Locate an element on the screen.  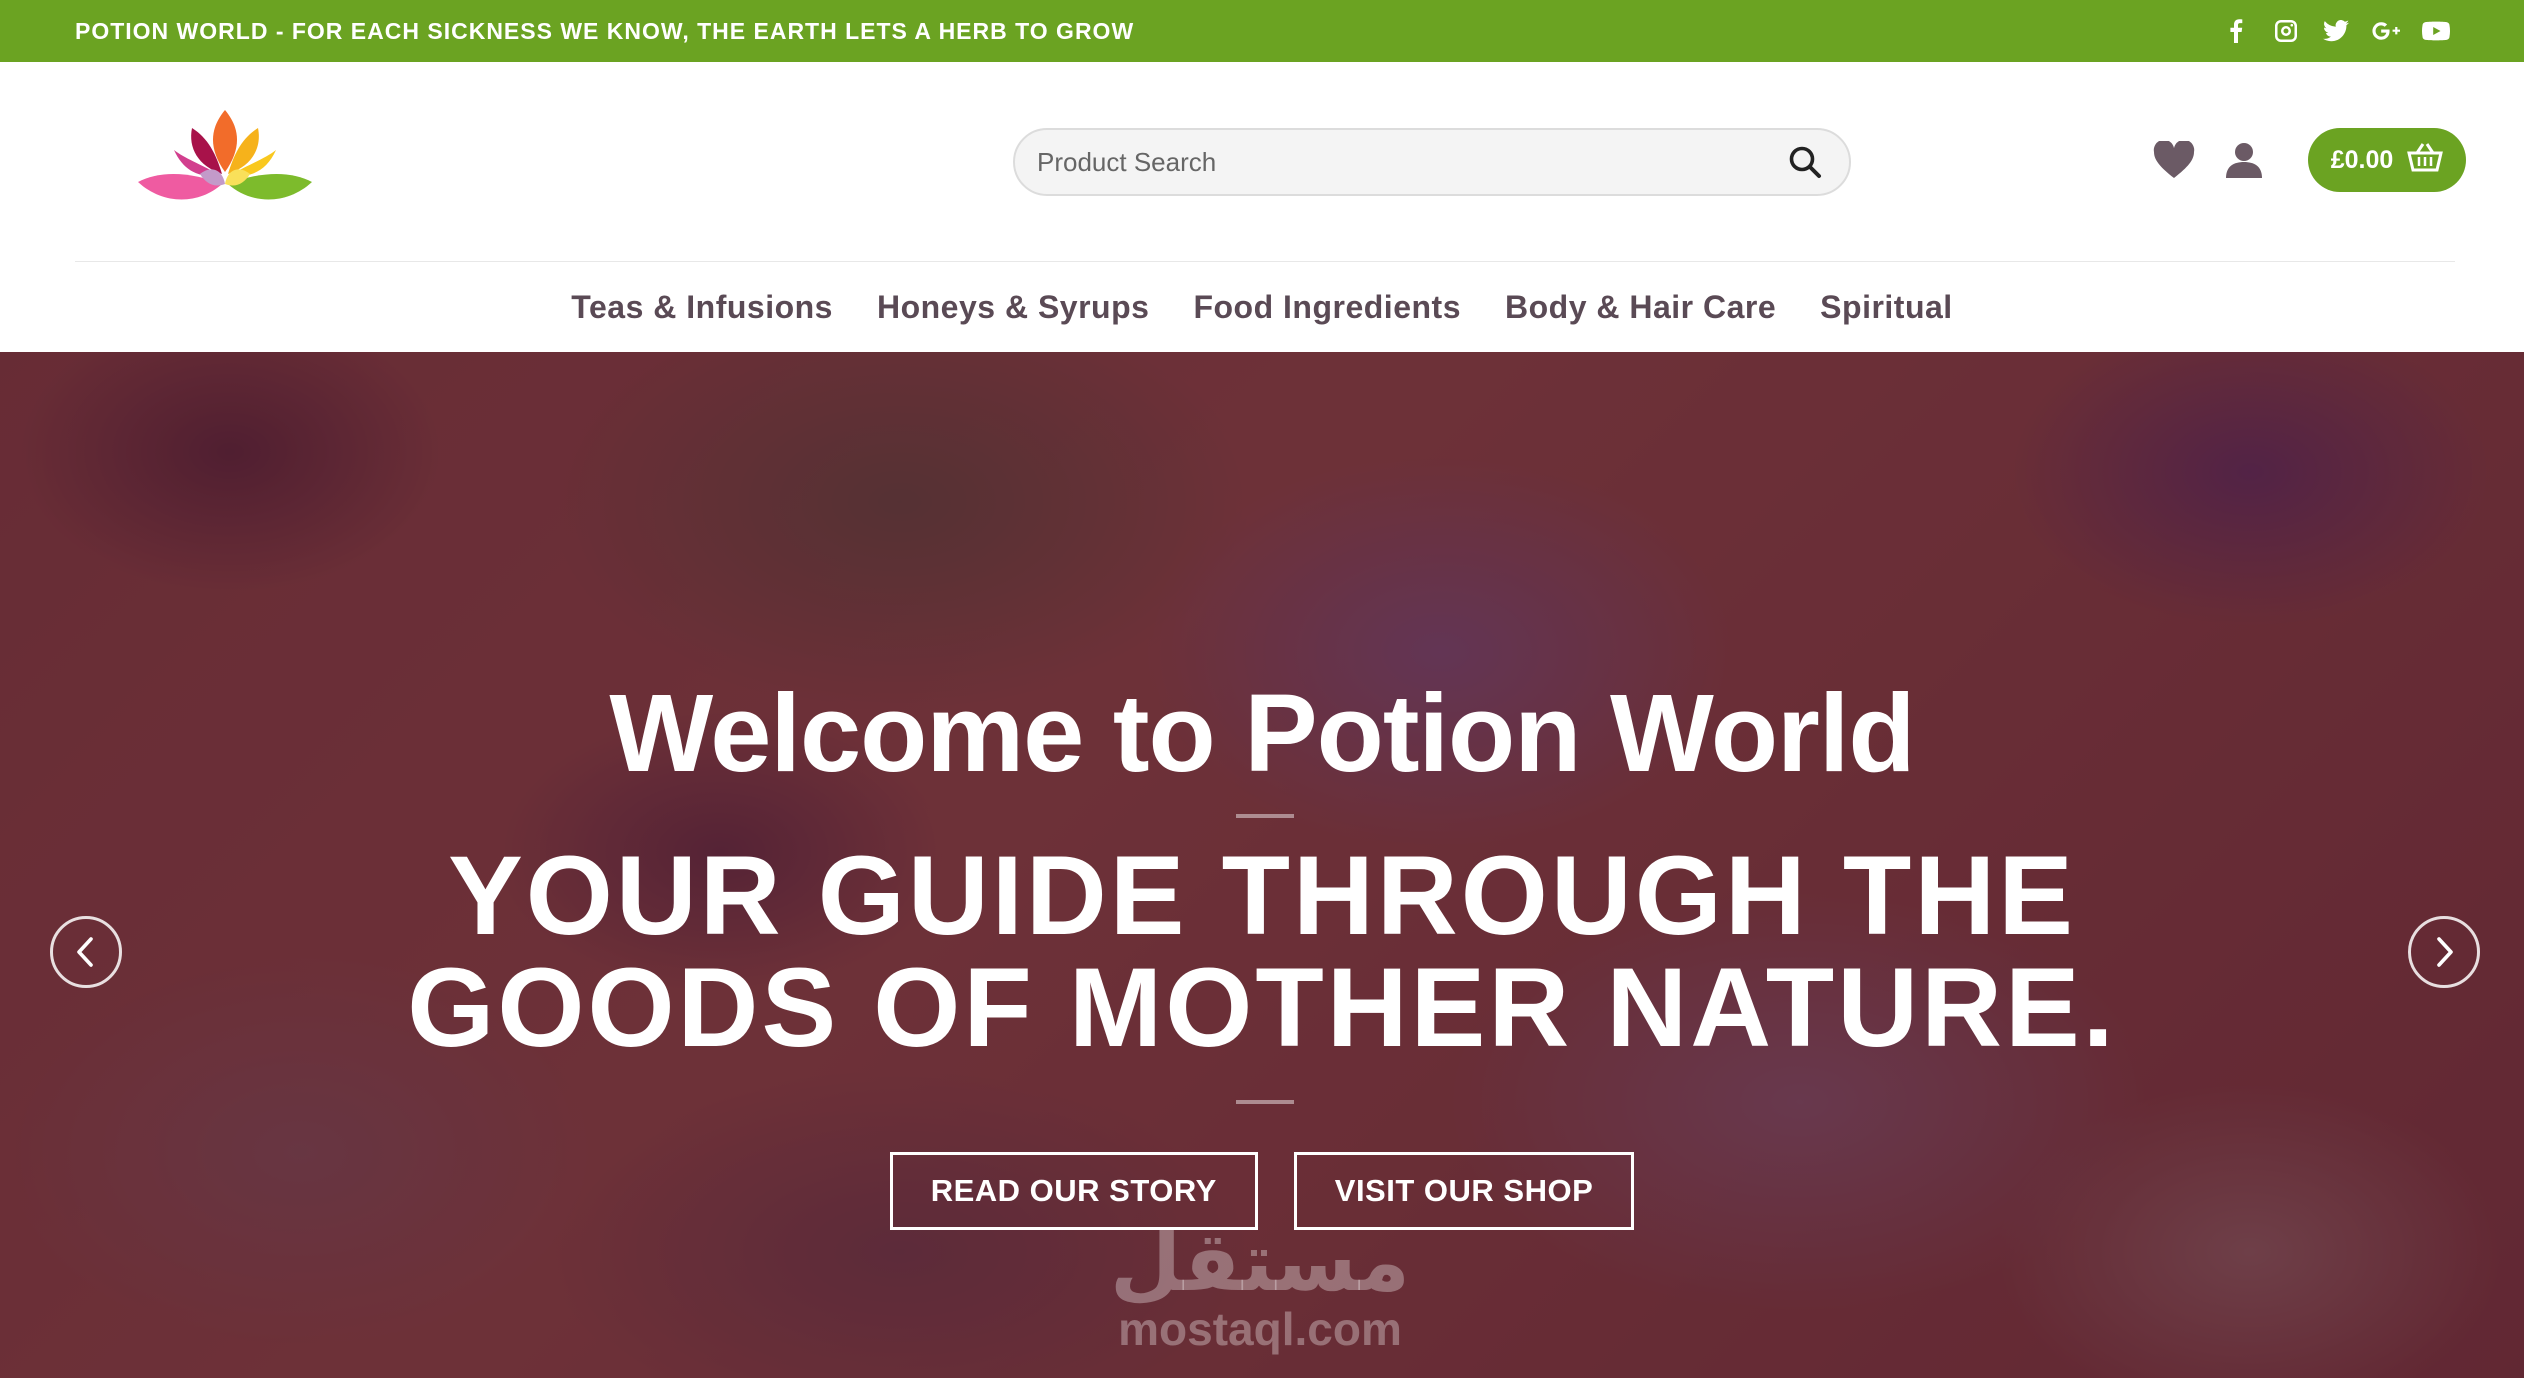
nav-item-teas-infusions: Teas & Infusions is located at coordinates (702, 307).